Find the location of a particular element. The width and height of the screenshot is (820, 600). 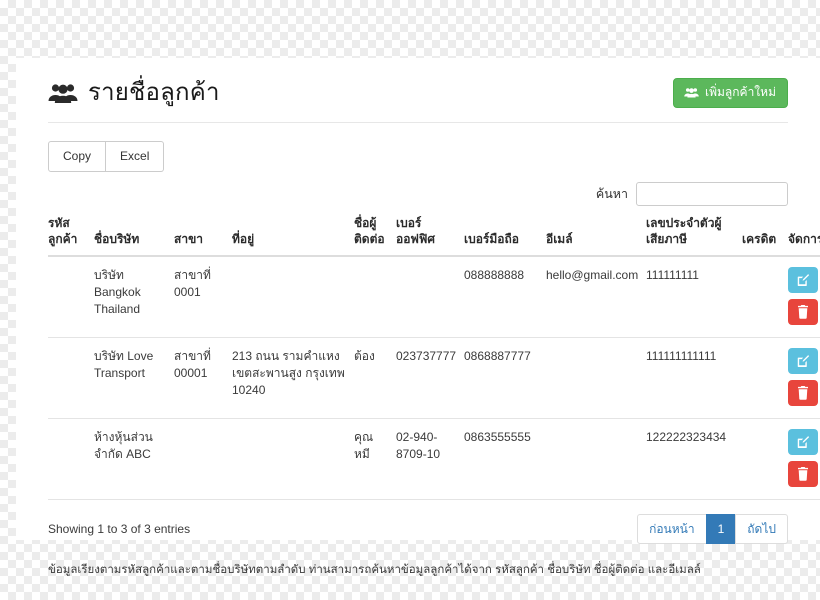

export-toolbar: Copy Excel is located at coordinates (418, 156).